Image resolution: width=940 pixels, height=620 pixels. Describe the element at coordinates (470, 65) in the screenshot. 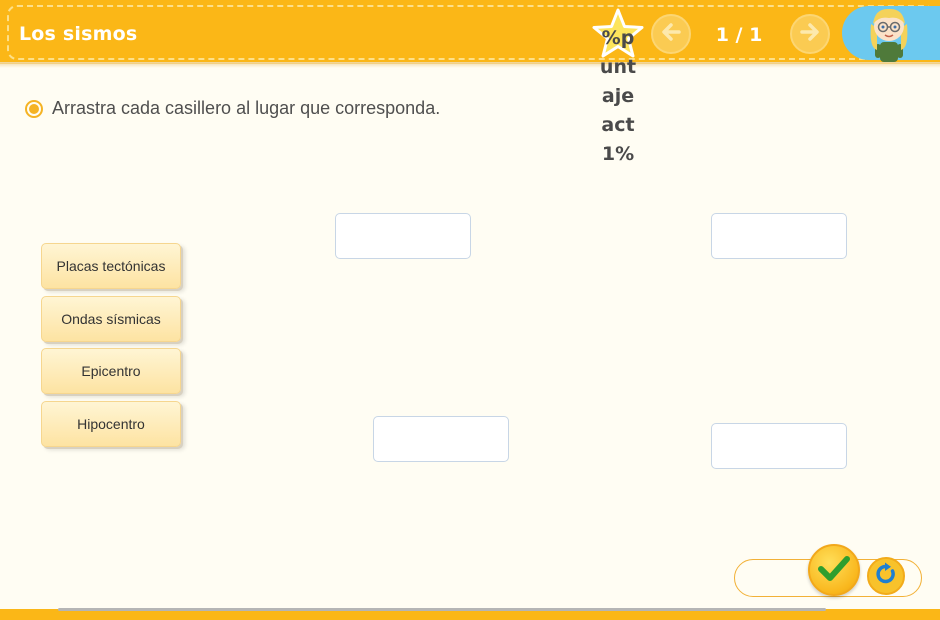

I see `header-shadow` at that location.